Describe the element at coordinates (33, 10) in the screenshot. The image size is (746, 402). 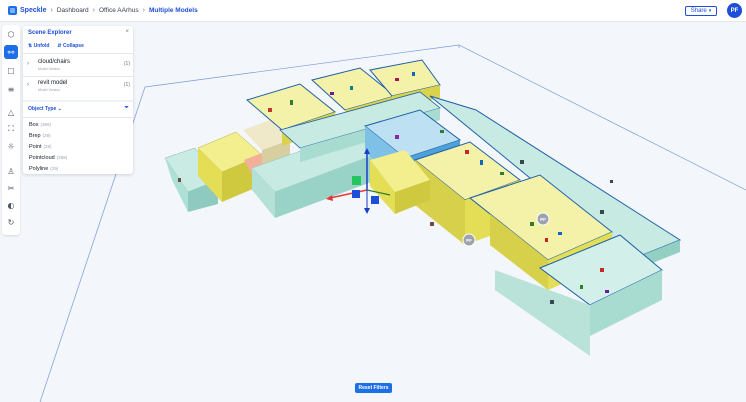
I see `app-name: Speckle` at that location.